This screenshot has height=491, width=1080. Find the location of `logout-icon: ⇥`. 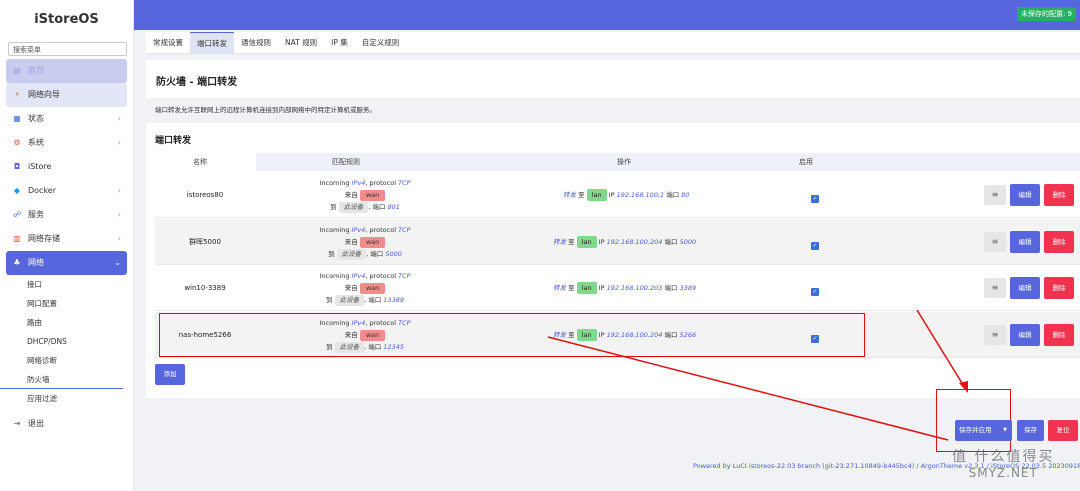

logout-icon: ⇥ is located at coordinates (17, 423).